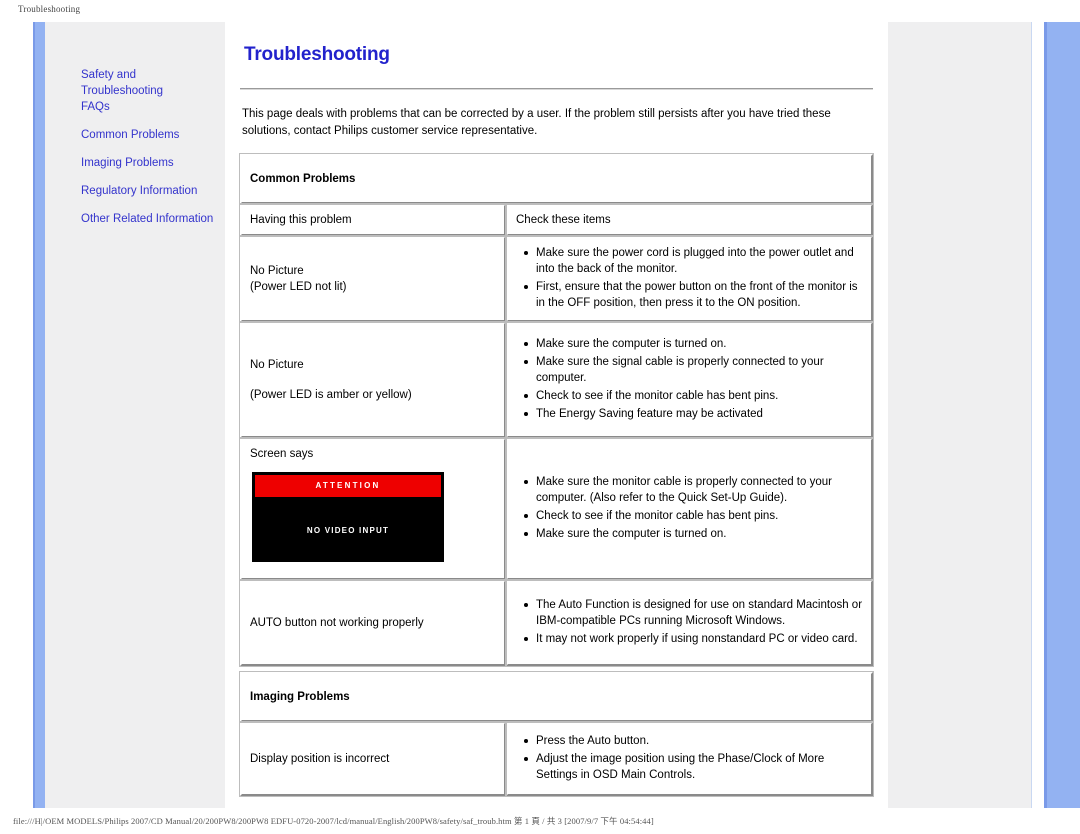 This screenshot has height=834, width=1080. What do you see at coordinates (298, 287) in the screenshot?
I see `problem-line: (Power LED not lit)` at bounding box center [298, 287].